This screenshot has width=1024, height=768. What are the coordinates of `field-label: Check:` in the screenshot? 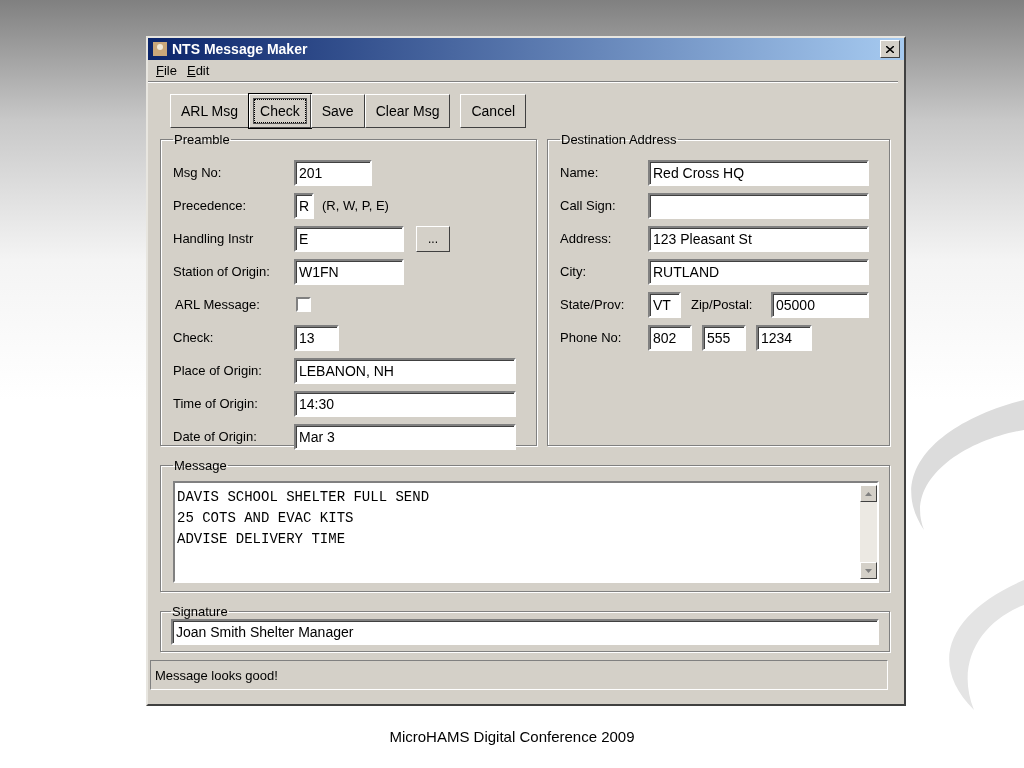 It's located at (194, 337).